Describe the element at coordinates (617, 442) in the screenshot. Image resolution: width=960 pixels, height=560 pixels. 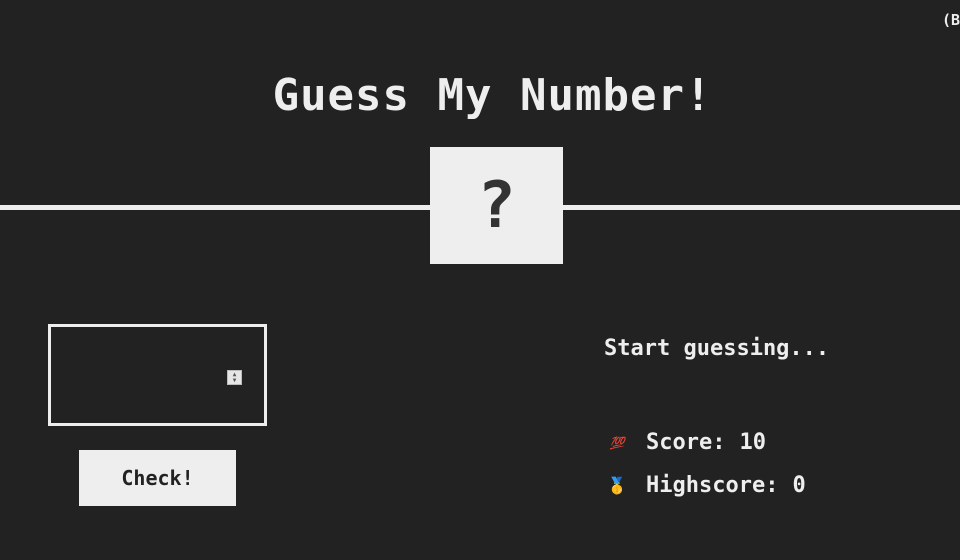
I see `hundred-points-icon: 💯` at that location.